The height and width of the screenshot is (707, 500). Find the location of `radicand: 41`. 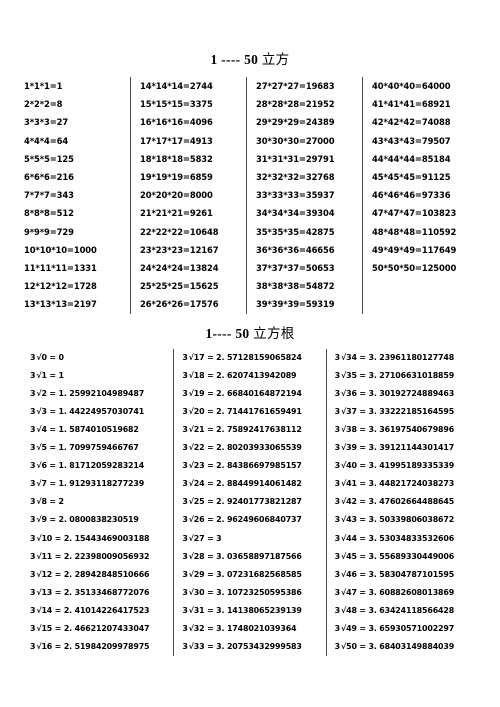

radicand: 41 is located at coordinates (351, 484).